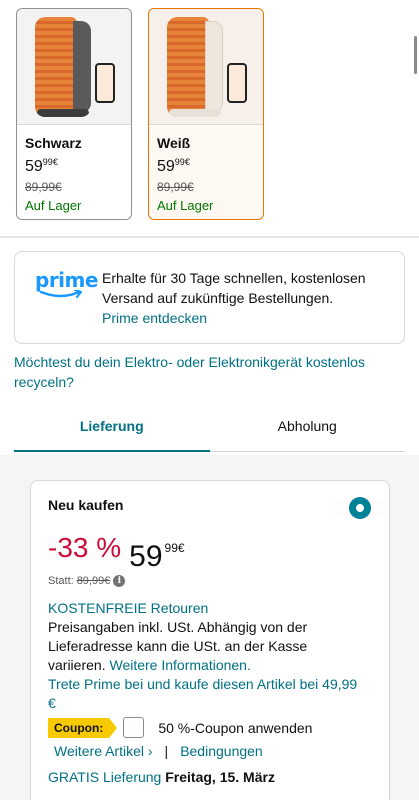 The image size is (419, 800). Describe the element at coordinates (104, 777) in the screenshot. I see `free-delivery-link: GRATIS Lieferung` at that location.